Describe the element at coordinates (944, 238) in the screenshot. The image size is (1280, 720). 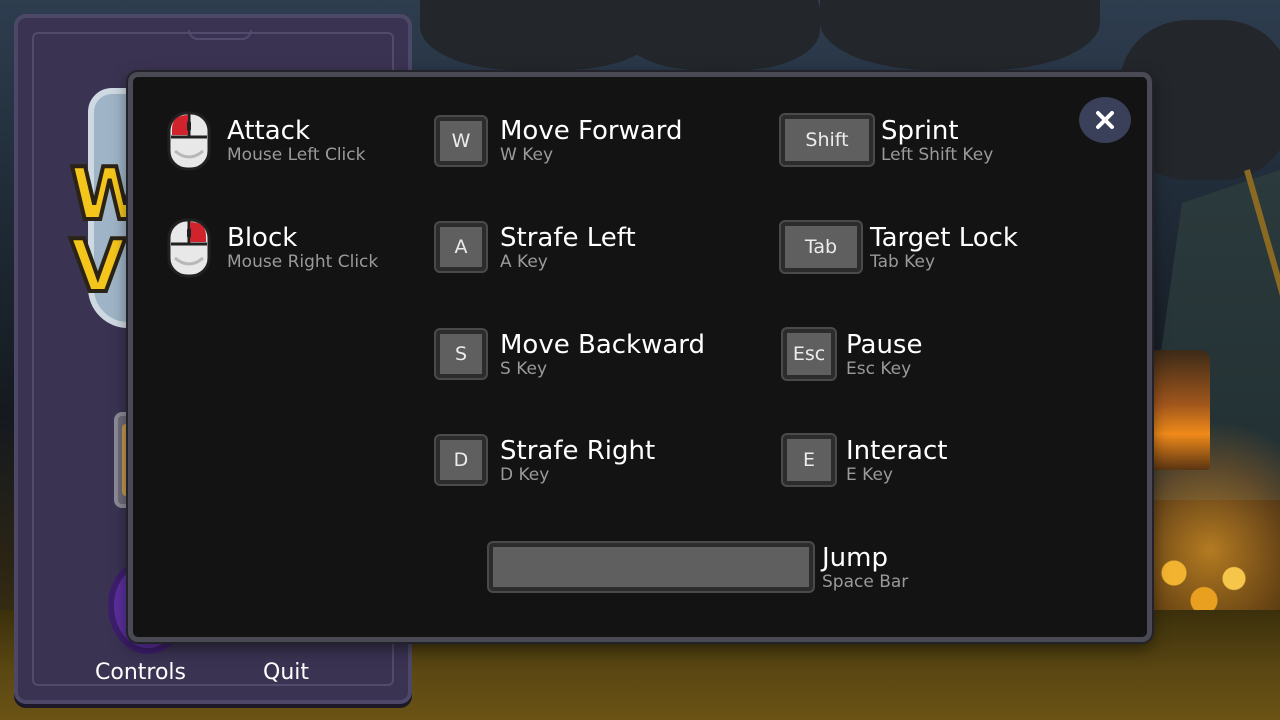
I see `action-name: Target Lock` at that location.